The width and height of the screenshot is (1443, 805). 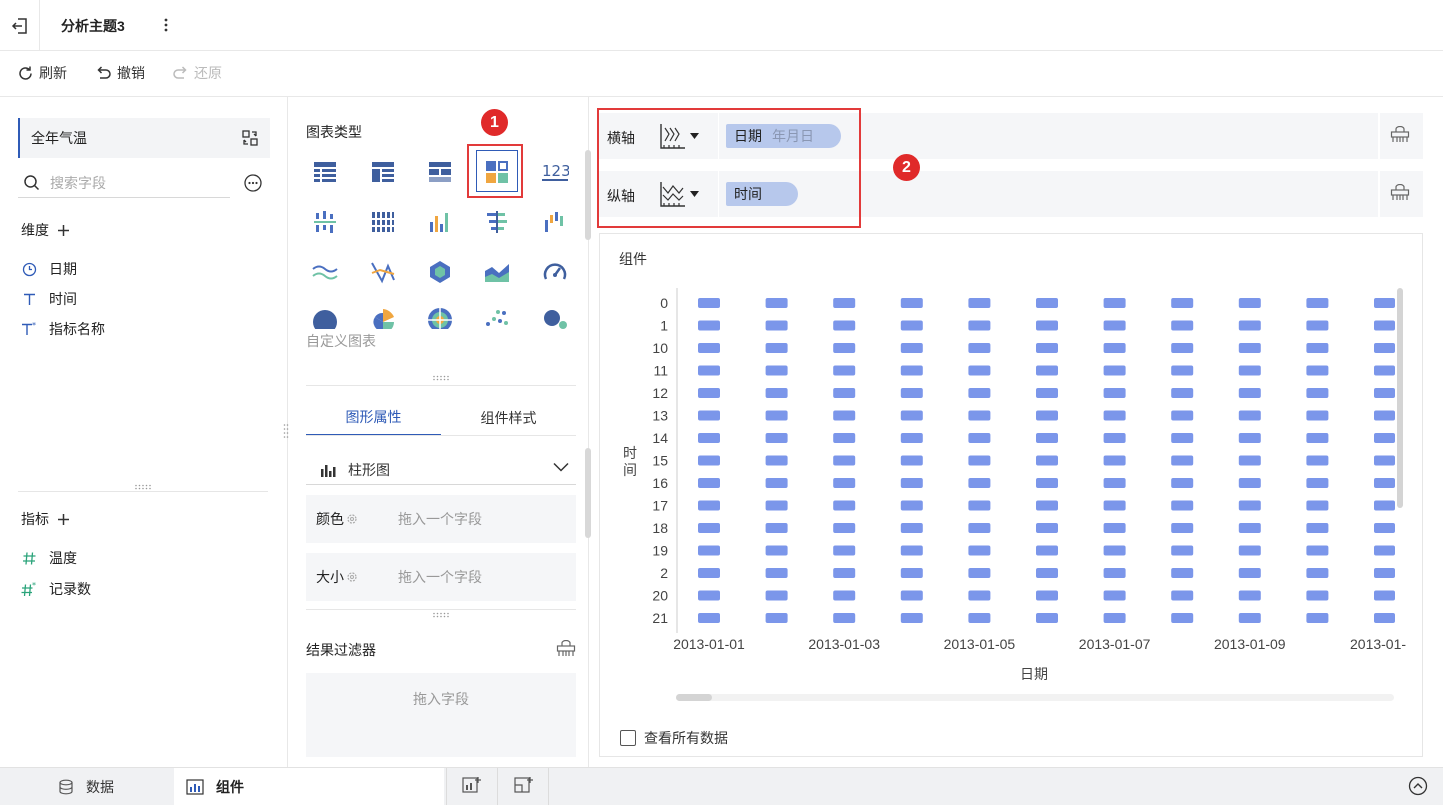 I want to click on dataset-selector: 全年气温, so click(x=144, y=138).